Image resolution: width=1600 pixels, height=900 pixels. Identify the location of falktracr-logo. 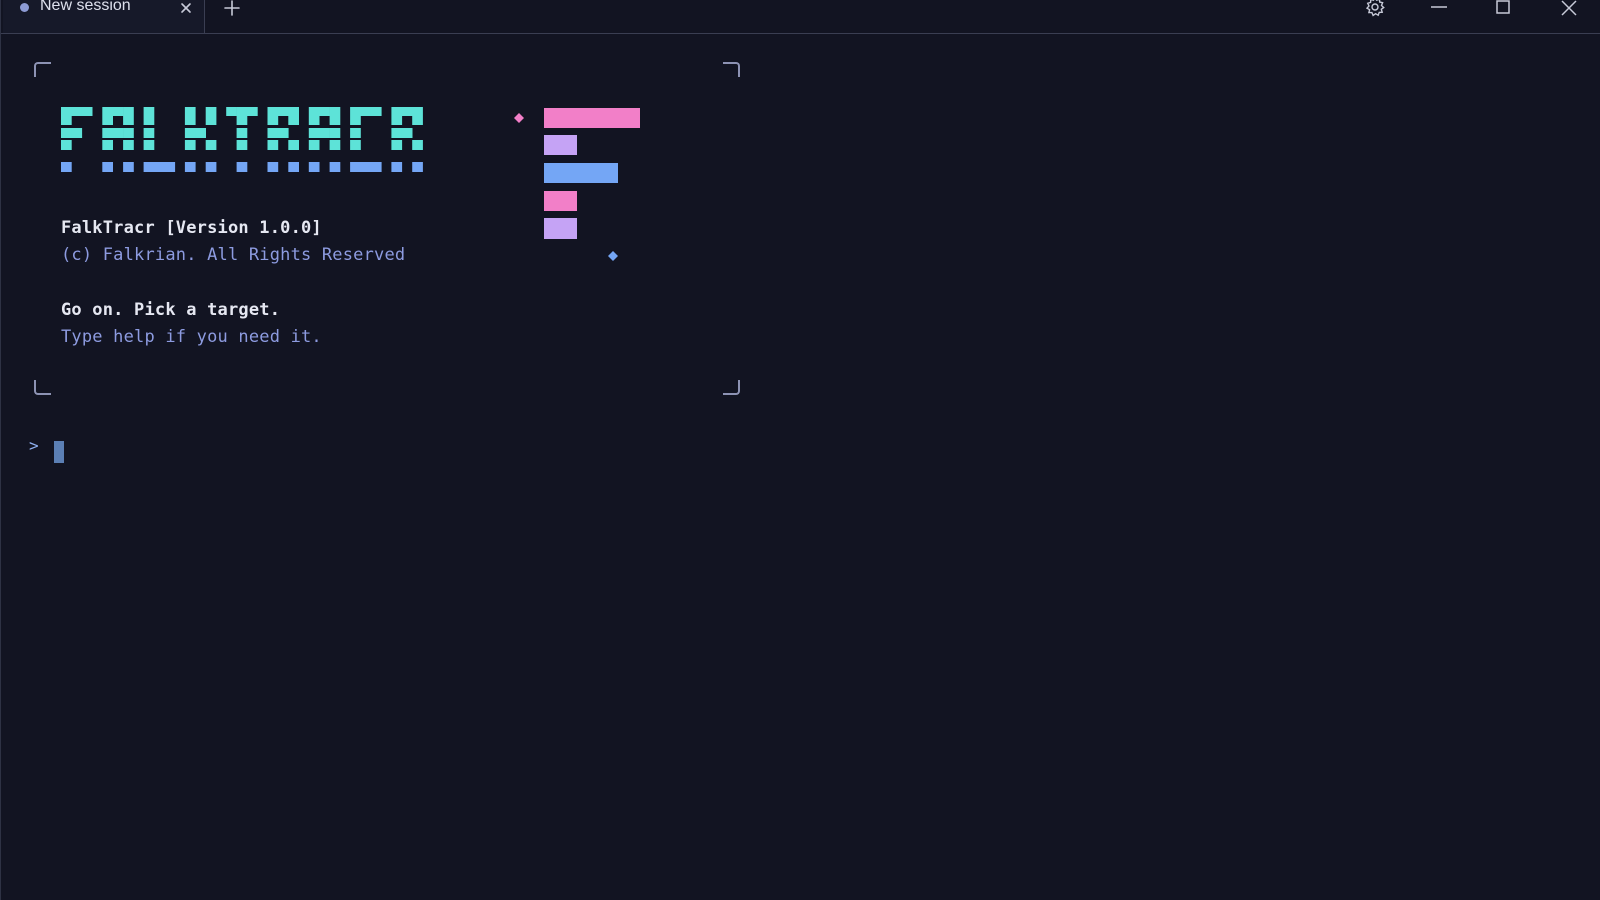
(350, 184).